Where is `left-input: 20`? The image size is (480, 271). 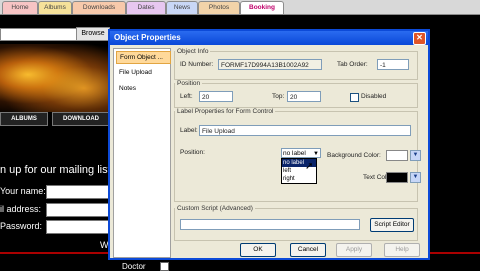 left-input: 20 is located at coordinates (216, 96).